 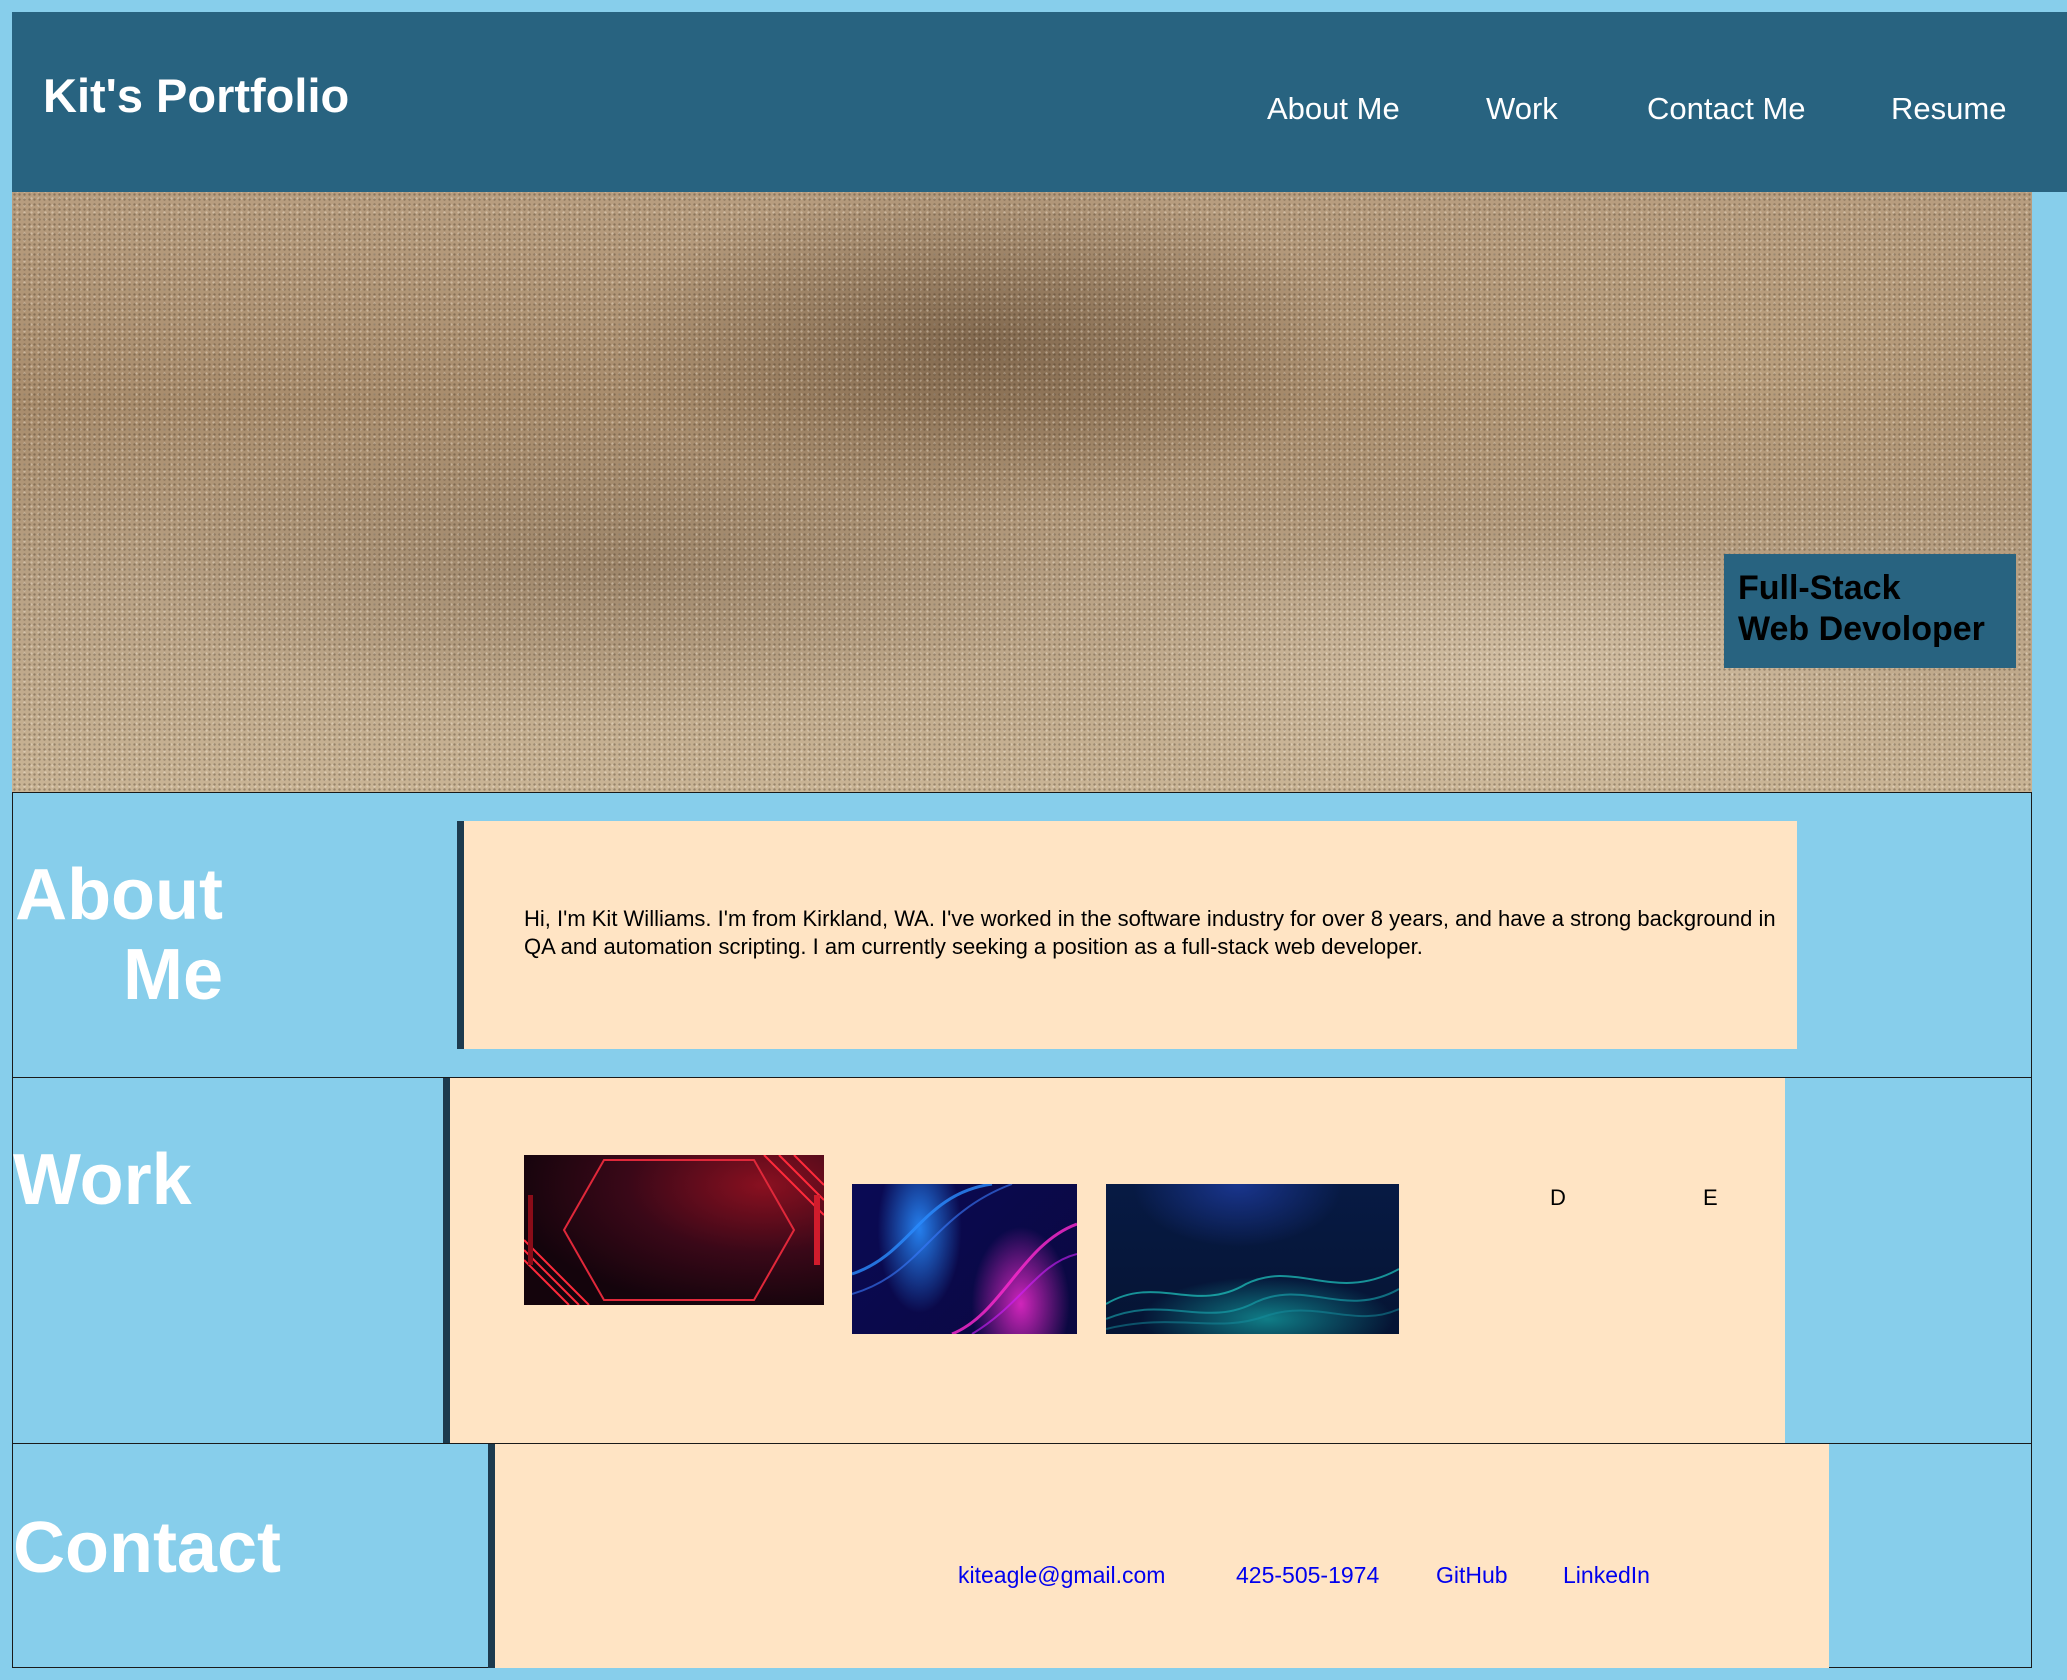 I want to click on badge-line-1: Full-Stack, so click(x=1819, y=588).